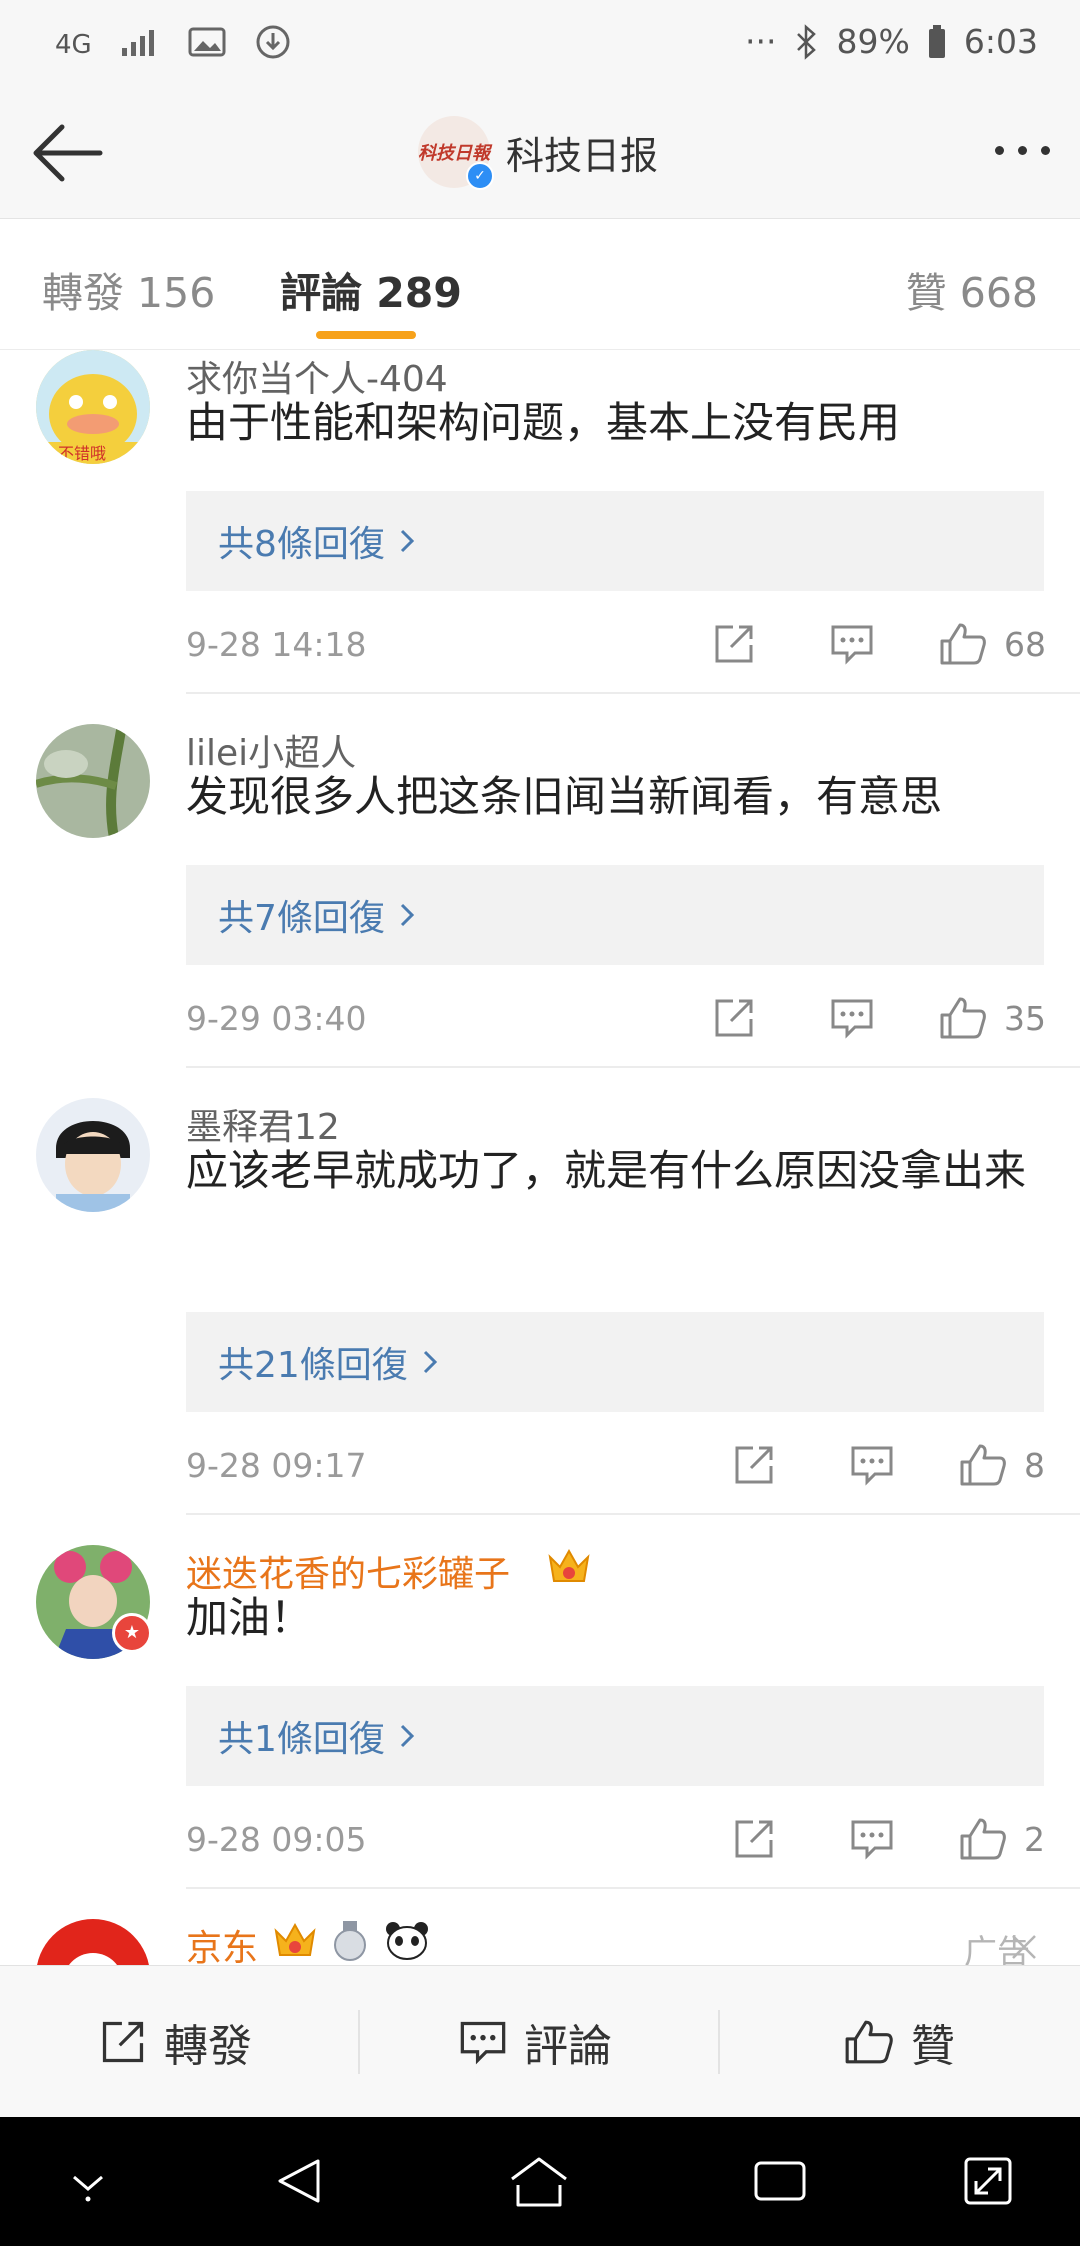  What do you see at coordinates (480, 176) in the screenshot?
I see `verified-badge-icon: ✓` at bounding box center [480, 176].